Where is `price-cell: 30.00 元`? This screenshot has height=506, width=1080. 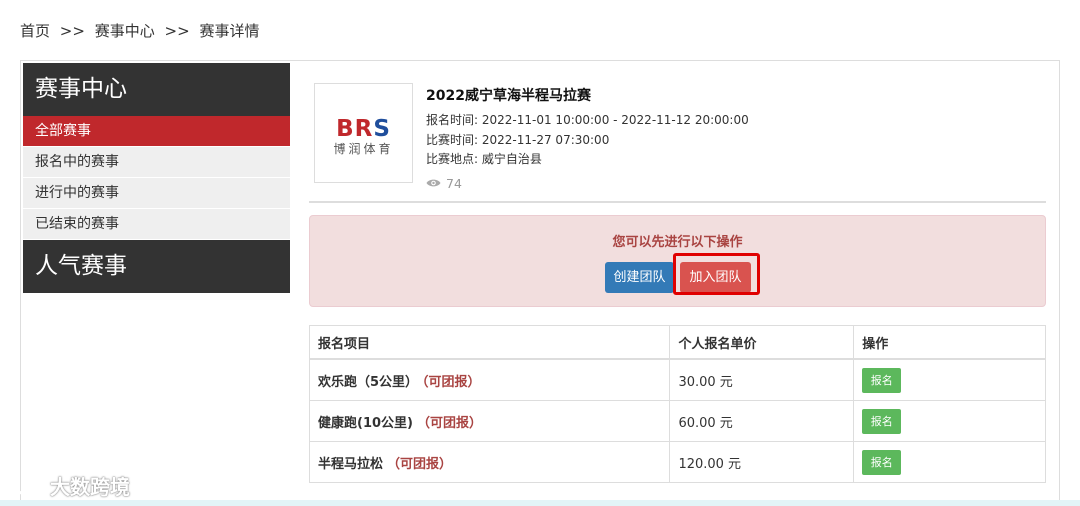
price-cell: 30.00 元 is located at coordinates (762, 379).